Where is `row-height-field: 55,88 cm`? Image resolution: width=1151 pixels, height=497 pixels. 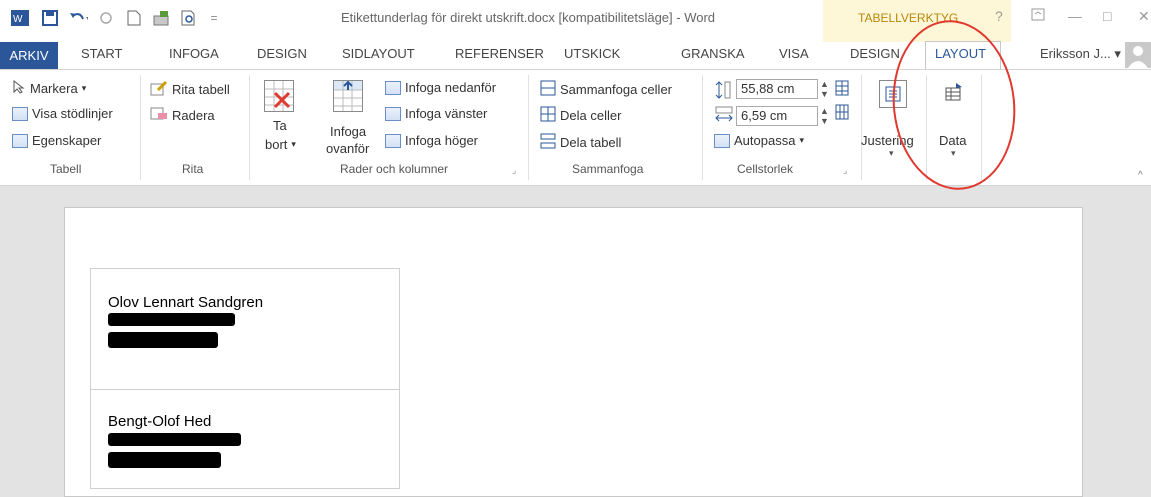
row-height-field: 55,88 cm is located at coordinates (777, 89).